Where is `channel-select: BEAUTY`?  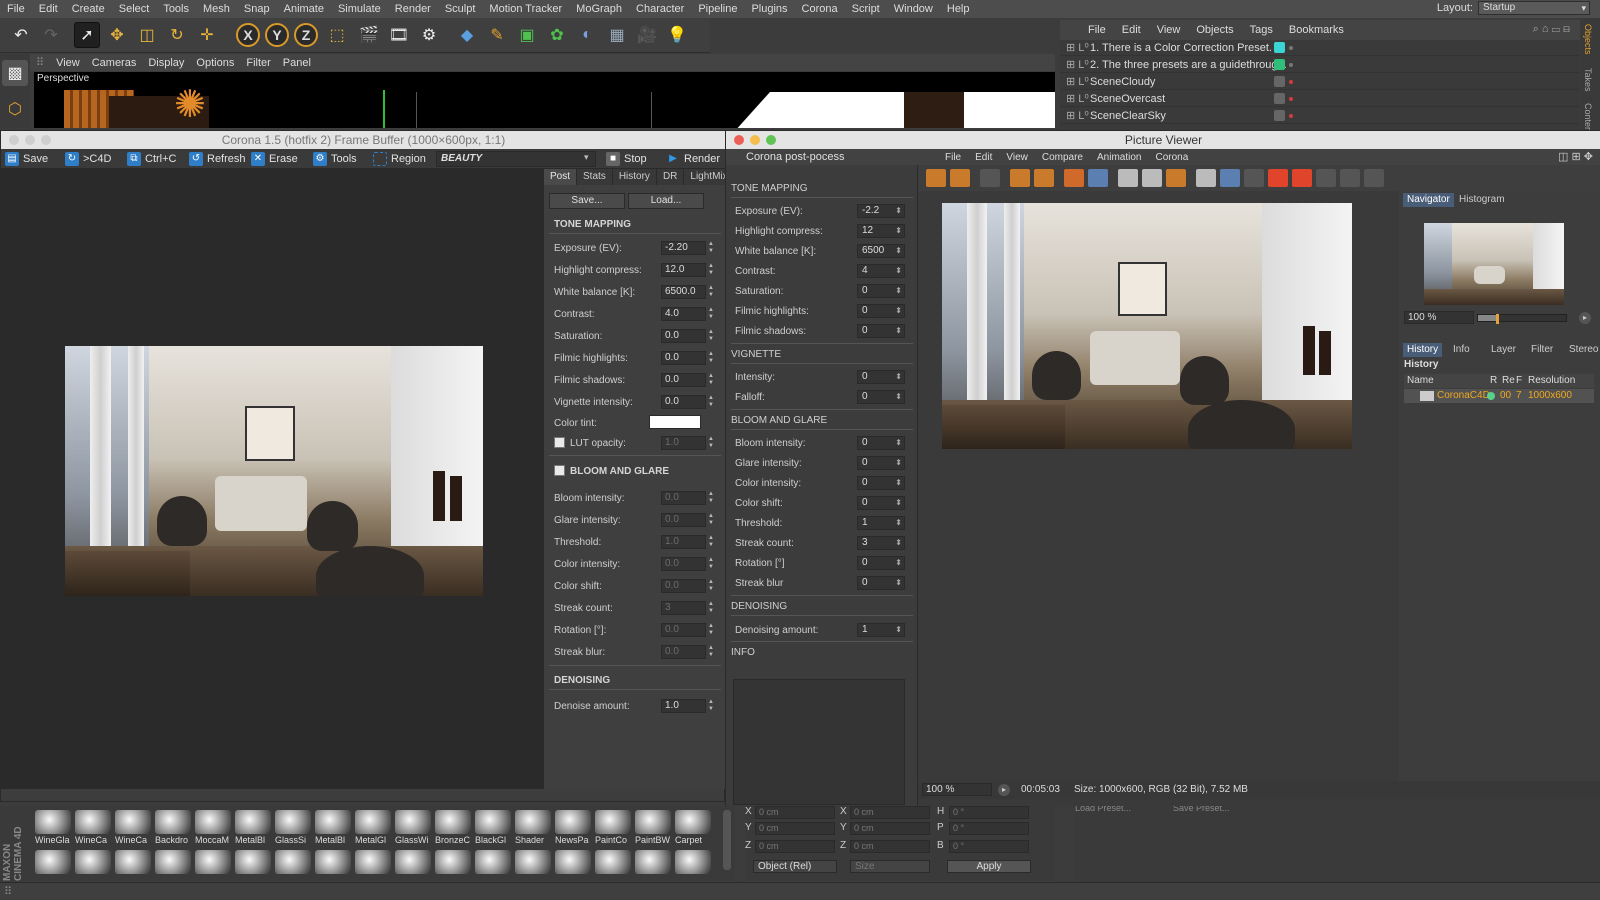 channel-select: BEAUTY is located at coordinates (516, 159).